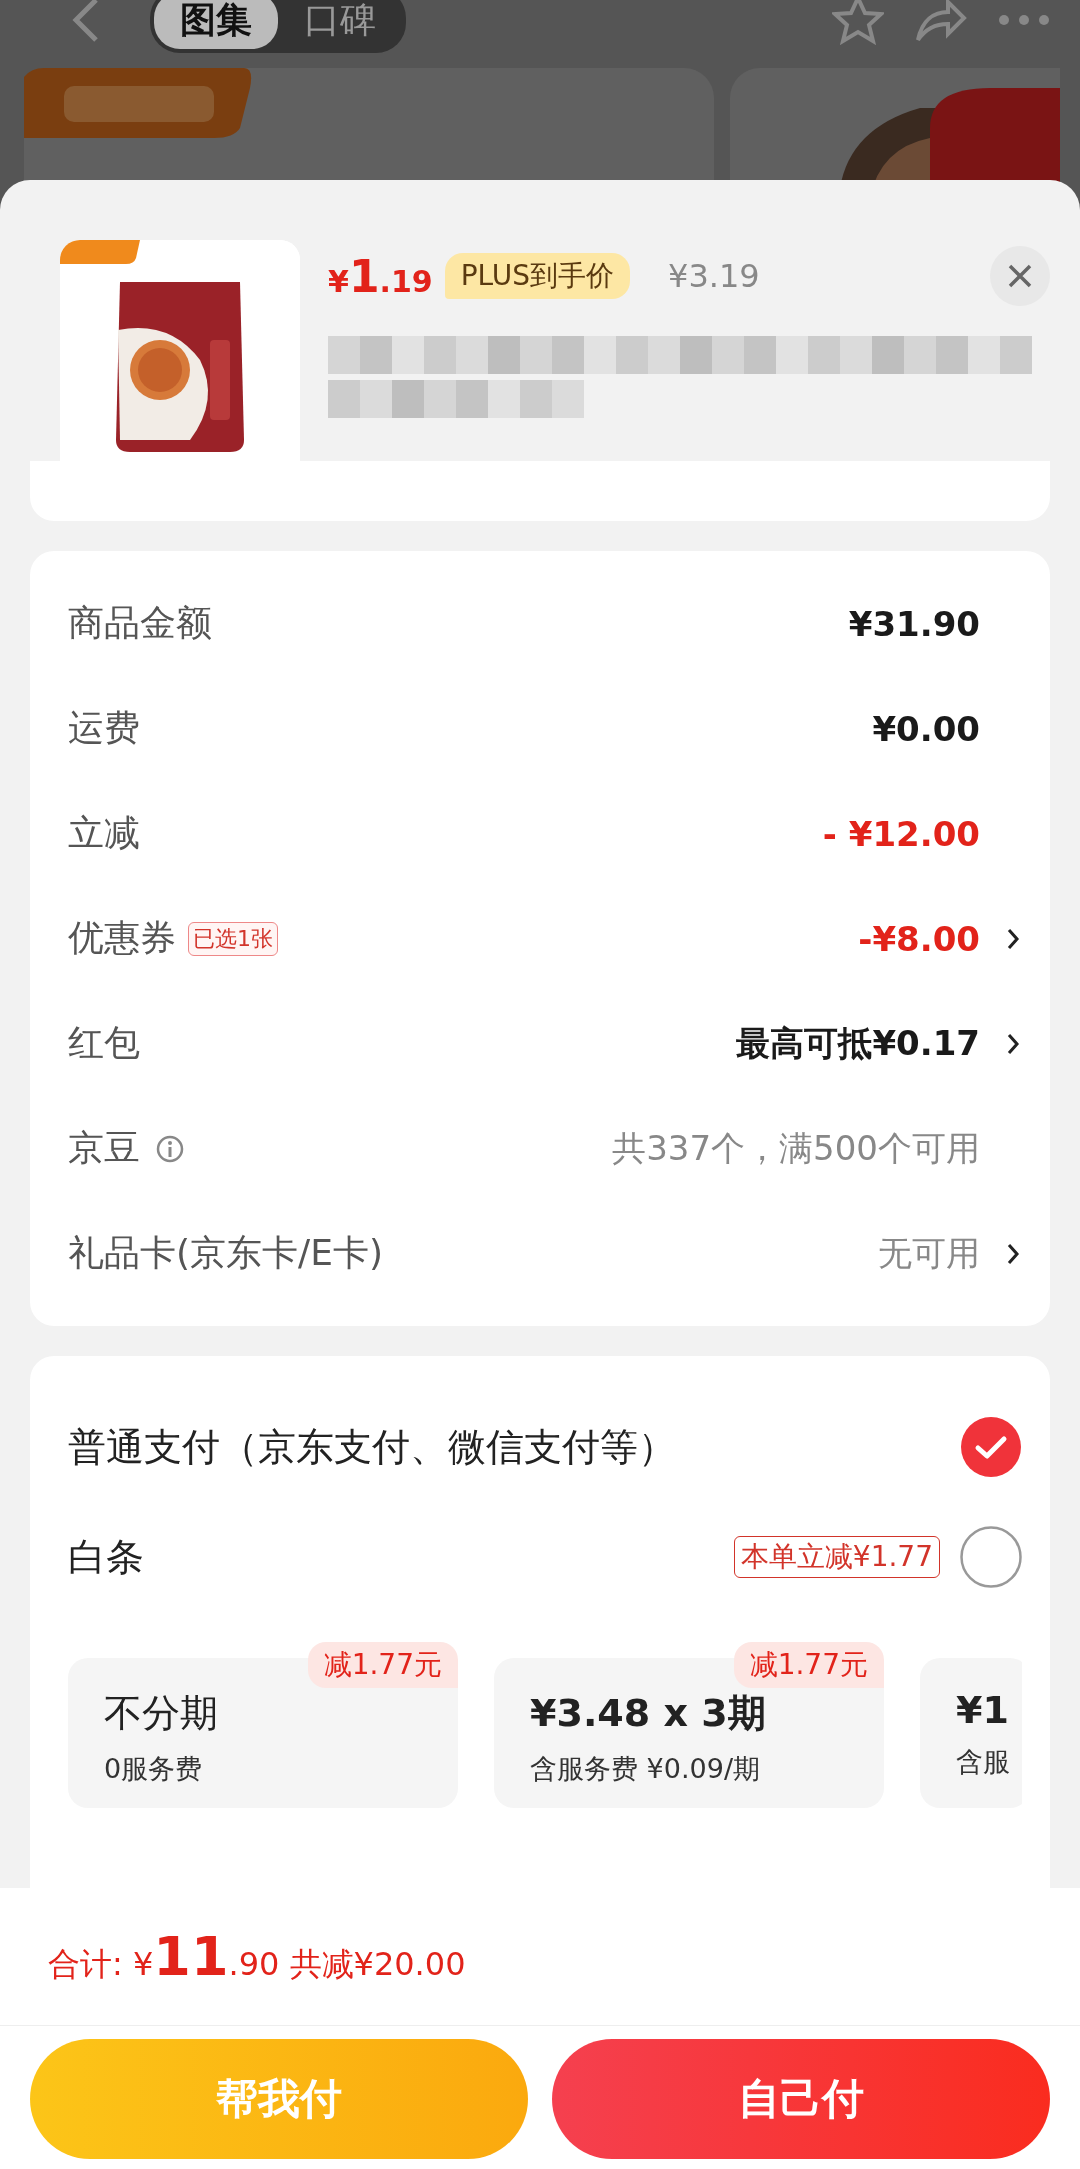  Describe the element at coordinates (926, 728) in the screenshot. I see `fee-value: ¥0.00` at that location.